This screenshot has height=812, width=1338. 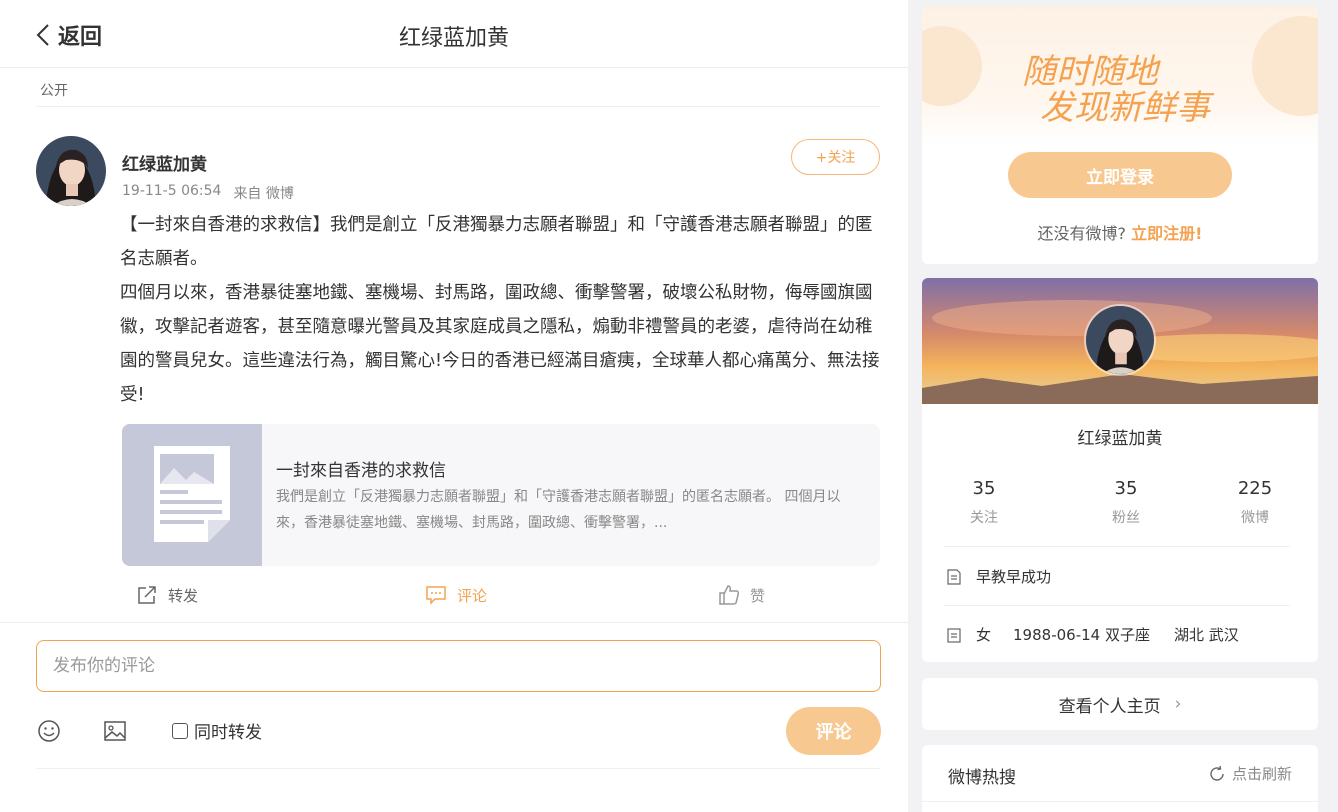 What do you see at coordinates (458, 666) in the screenshot?
I see `comment-input` at bounding box center [458, 666].